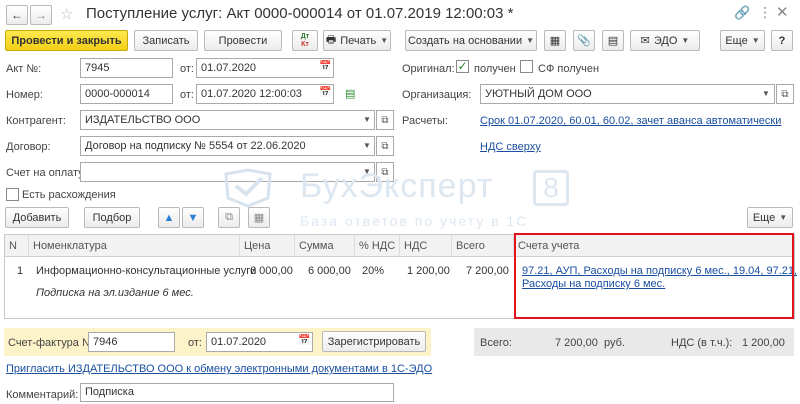  What do you see at coordinates (613, 40) in the screenshot?
I see `report-button: ▤` at bounding box center [613, 40].